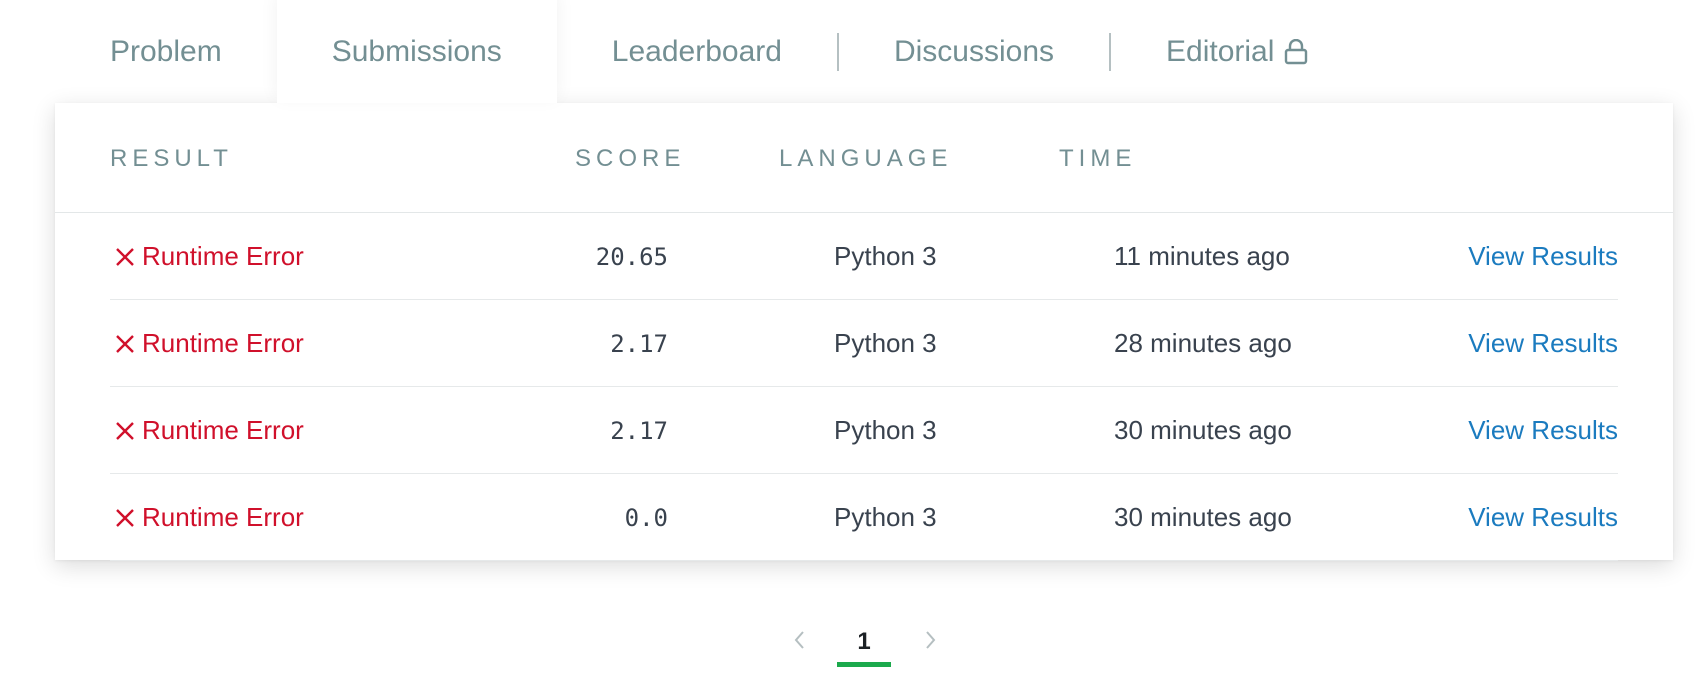 The height and width of the screenshot is (695, 1700). Describe the element at coordinates (646, 517) in the screenshot. I see `score-cell: 0.0` at that location.